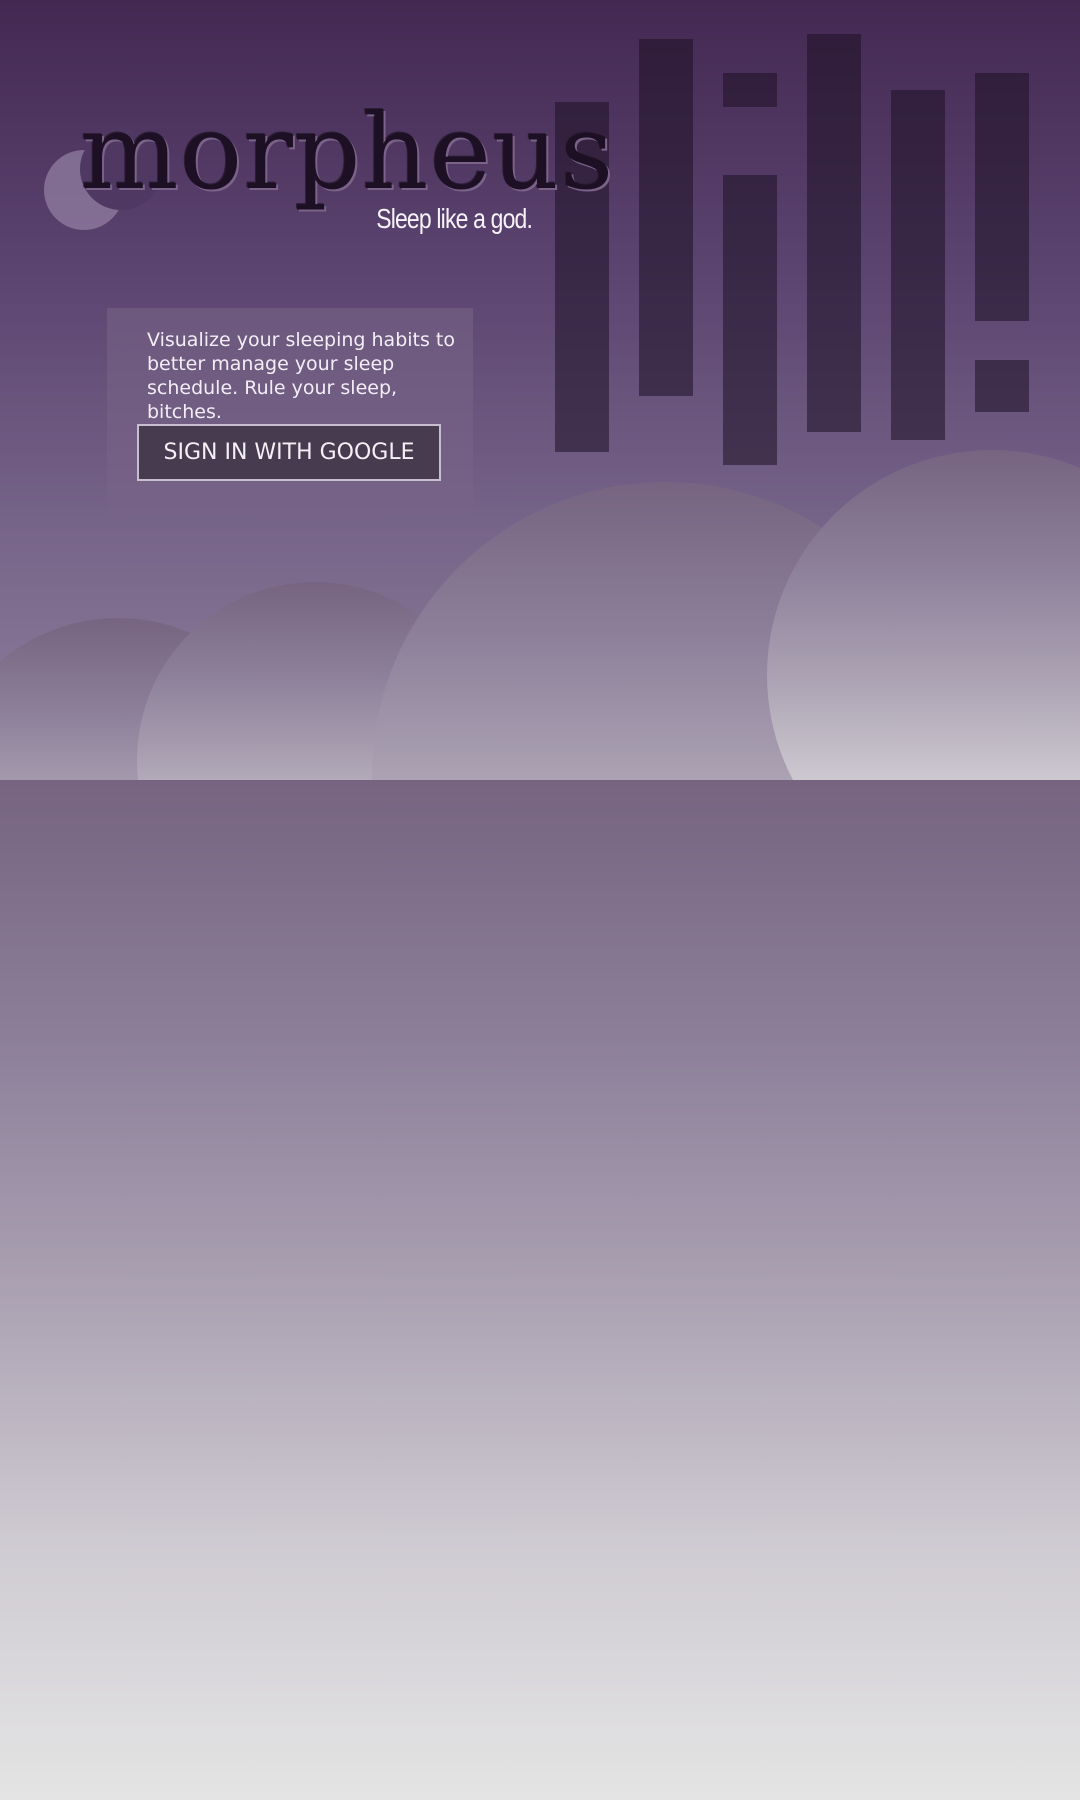 The image size is (1080, 1800). What do you see at coordinates (792, 249) in the screenshot?
I see `decorative-sleep-bars` at bounding box center [792, 249].